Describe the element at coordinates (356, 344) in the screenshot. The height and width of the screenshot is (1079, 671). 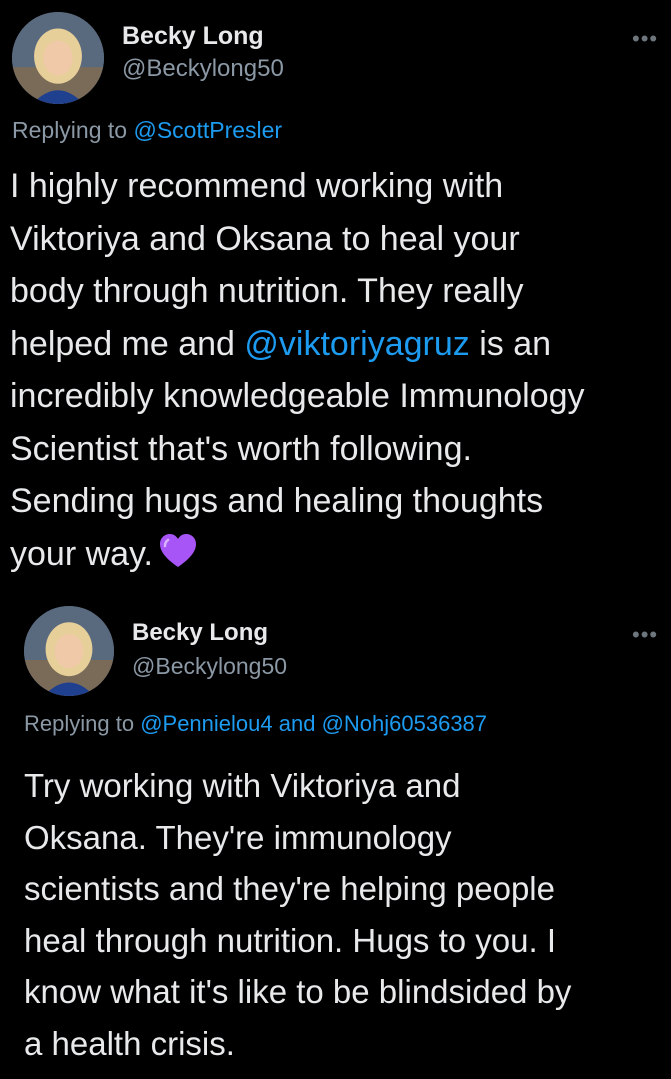
I see `mention-link: @viktoriyagruz` at that location.